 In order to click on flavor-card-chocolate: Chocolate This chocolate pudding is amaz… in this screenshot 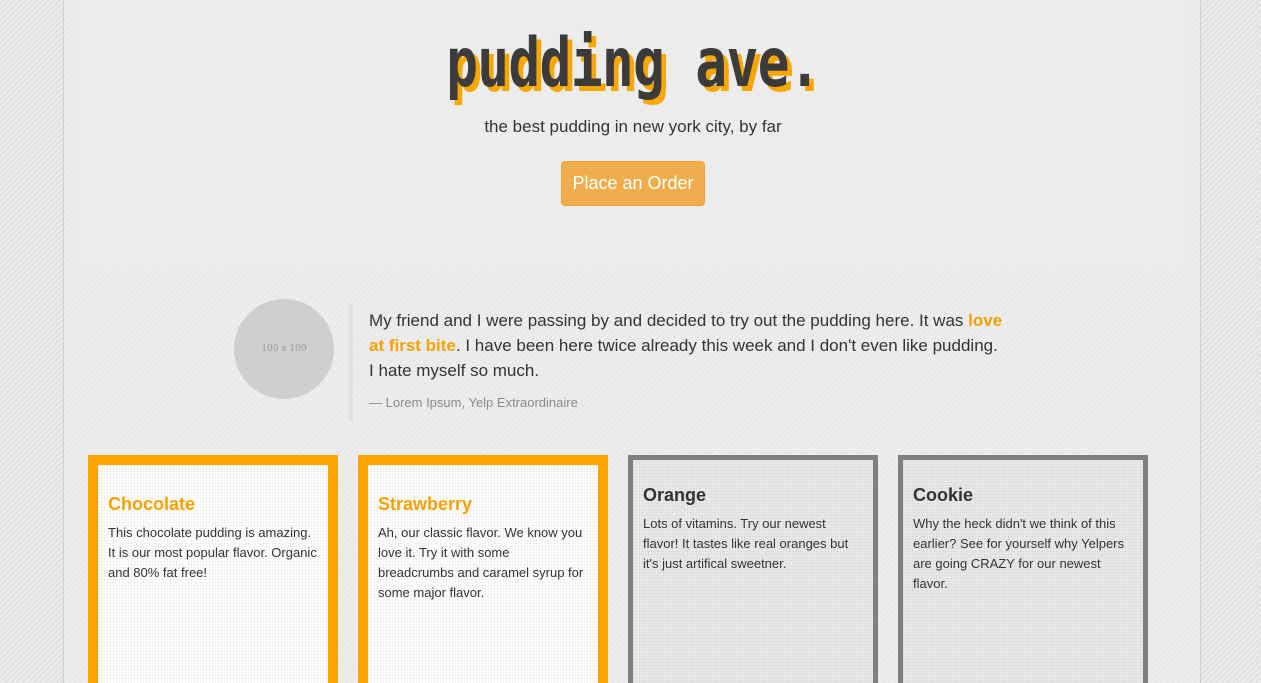, I will do `click(213, 569)`.